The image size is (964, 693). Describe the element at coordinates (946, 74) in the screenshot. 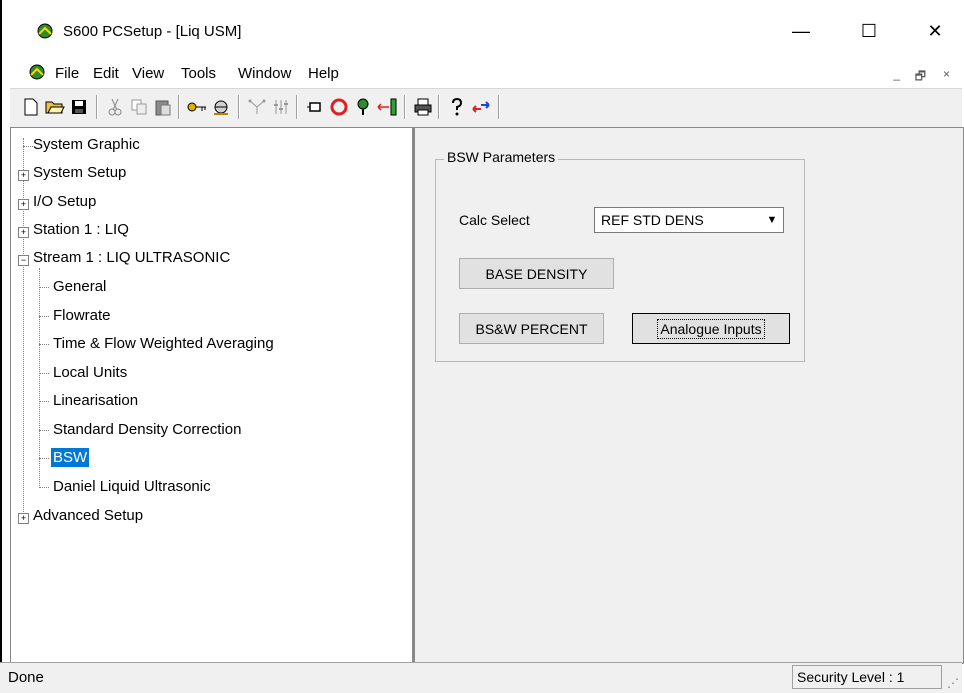

I see `mdi-close-button: ×` at that location.